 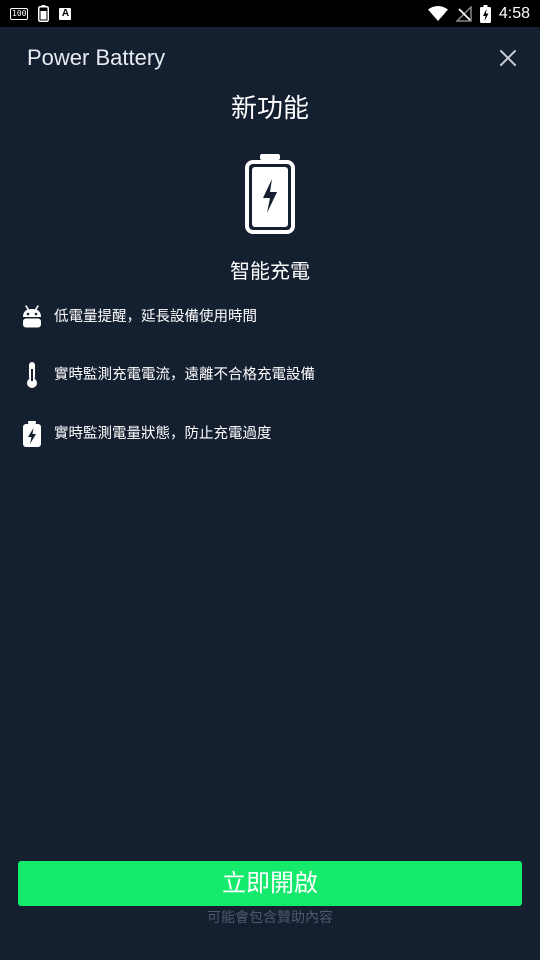 I want to click on enable-now-button: 立即開啟, so click(x=270, y=883).